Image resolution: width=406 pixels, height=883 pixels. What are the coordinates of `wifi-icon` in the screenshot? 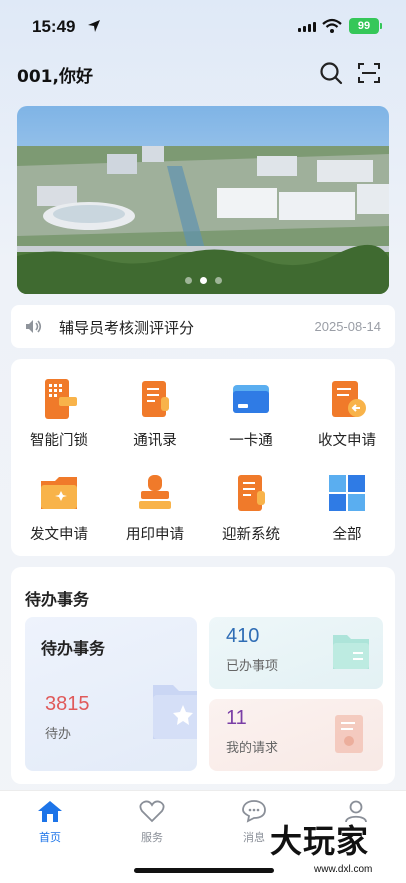 It's located at (332, 25).